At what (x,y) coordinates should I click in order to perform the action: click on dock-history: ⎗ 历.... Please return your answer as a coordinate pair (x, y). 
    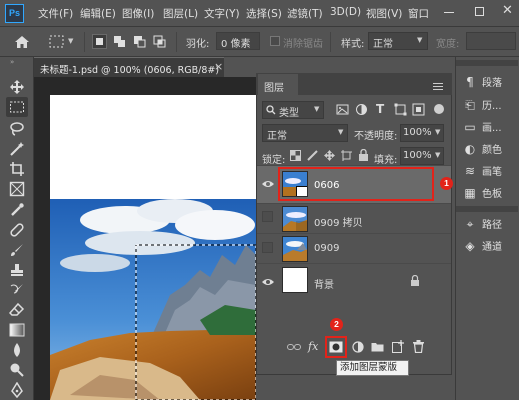
    Looking at the image, I should click on (481, 105).